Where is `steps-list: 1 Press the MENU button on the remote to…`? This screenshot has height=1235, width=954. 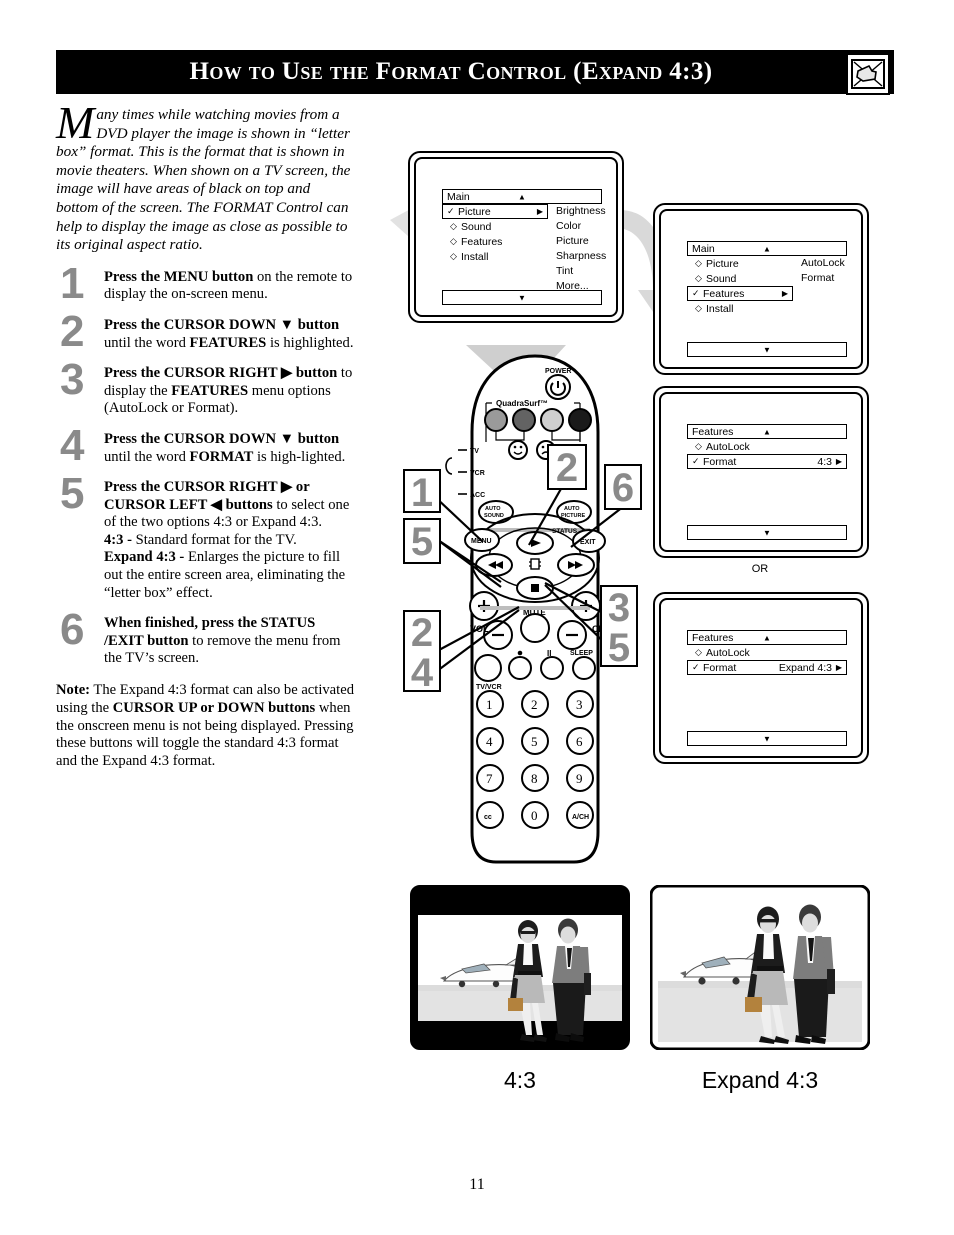
steps-list: 1 Press the MENU button on the remote to… is located at coordinates (206, 464).